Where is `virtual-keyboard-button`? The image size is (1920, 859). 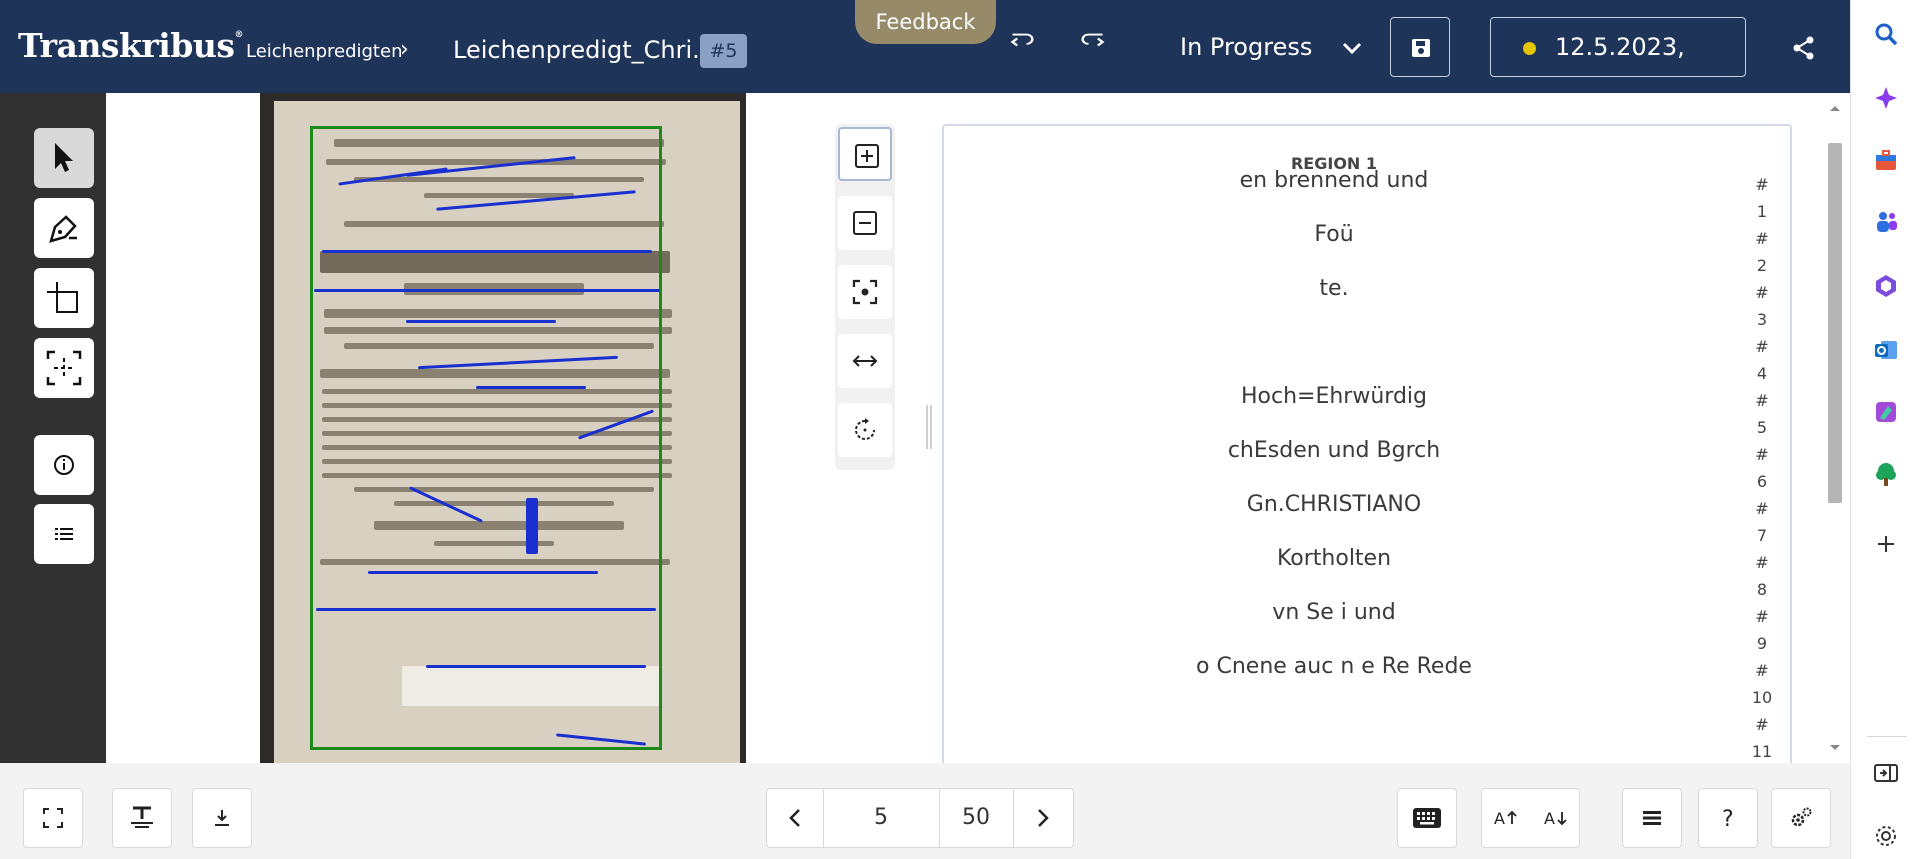 virtual-keyboard-button is located at coordinates (1427, 818).